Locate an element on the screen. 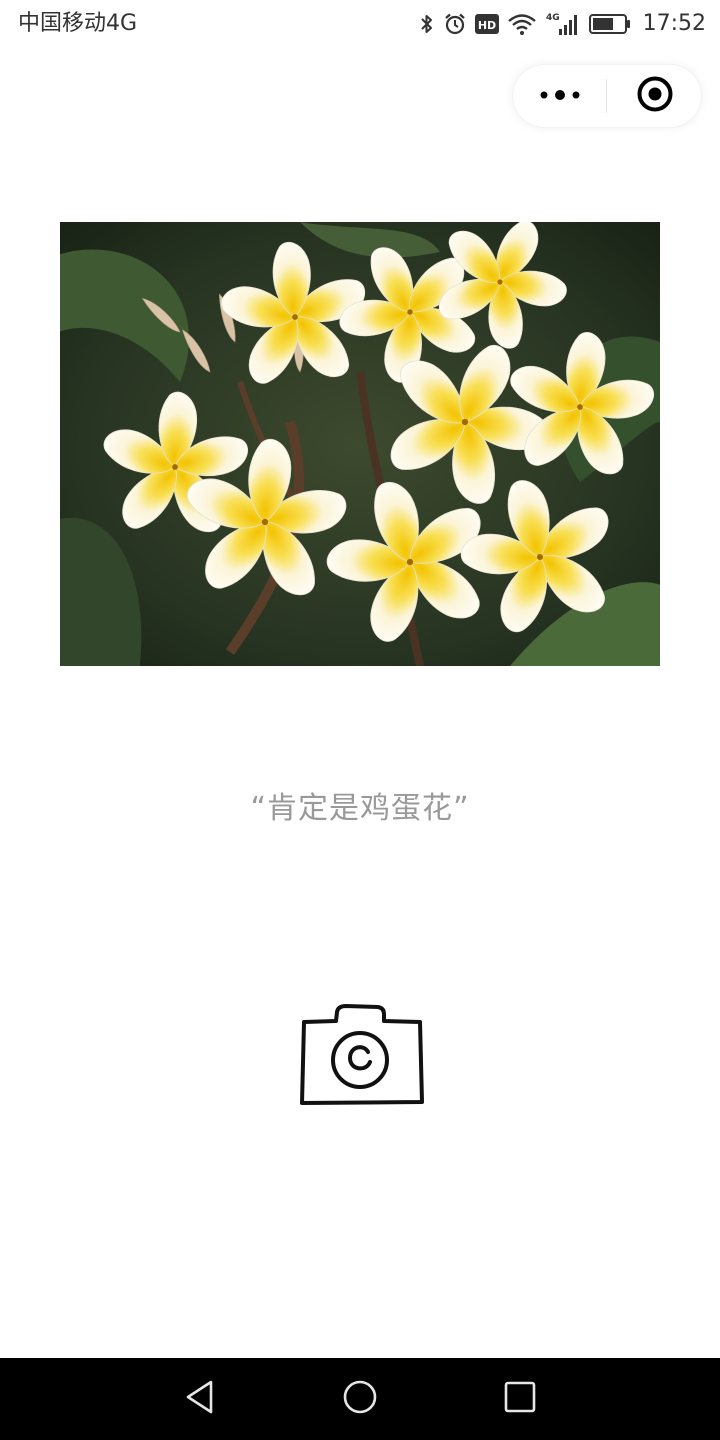 This screenshot has width=720, height=1440. home-circle-icon is located at coordinates (360, 1399).